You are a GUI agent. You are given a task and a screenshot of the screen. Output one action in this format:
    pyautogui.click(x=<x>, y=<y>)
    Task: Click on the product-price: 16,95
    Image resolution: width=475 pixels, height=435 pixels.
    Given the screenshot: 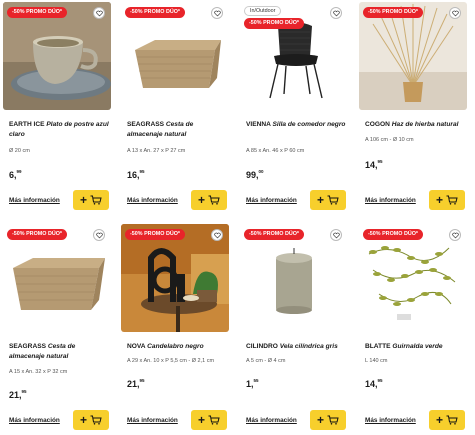 What is the action you would take?
    pyautogui.click(x=136, y=174)
    